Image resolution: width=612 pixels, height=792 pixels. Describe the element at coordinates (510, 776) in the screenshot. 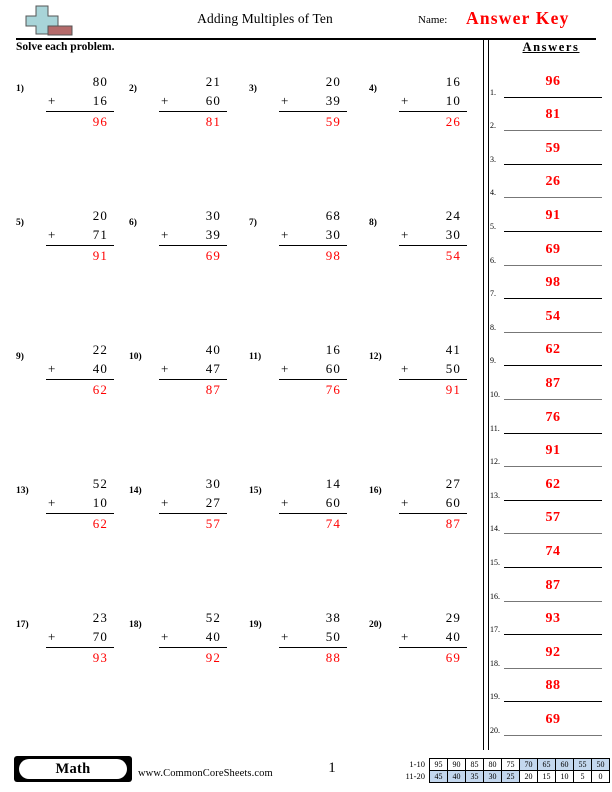

I see `score-cell: 25` at that location.